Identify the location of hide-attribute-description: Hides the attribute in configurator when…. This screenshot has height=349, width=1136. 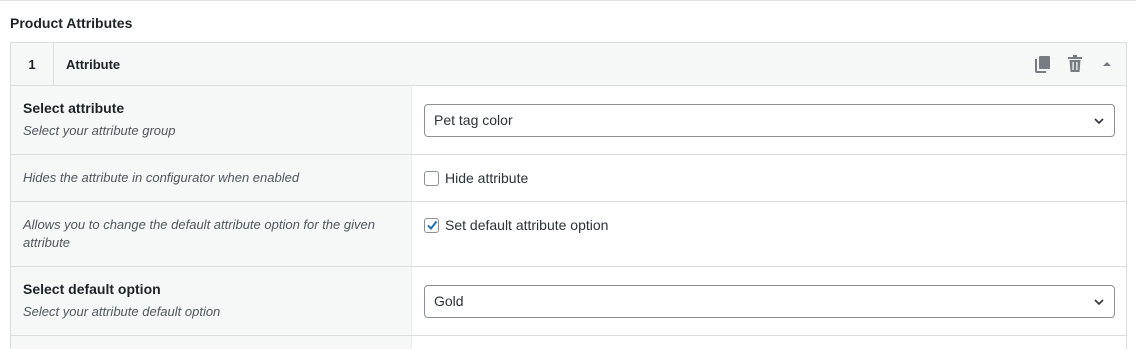
(161, 177).